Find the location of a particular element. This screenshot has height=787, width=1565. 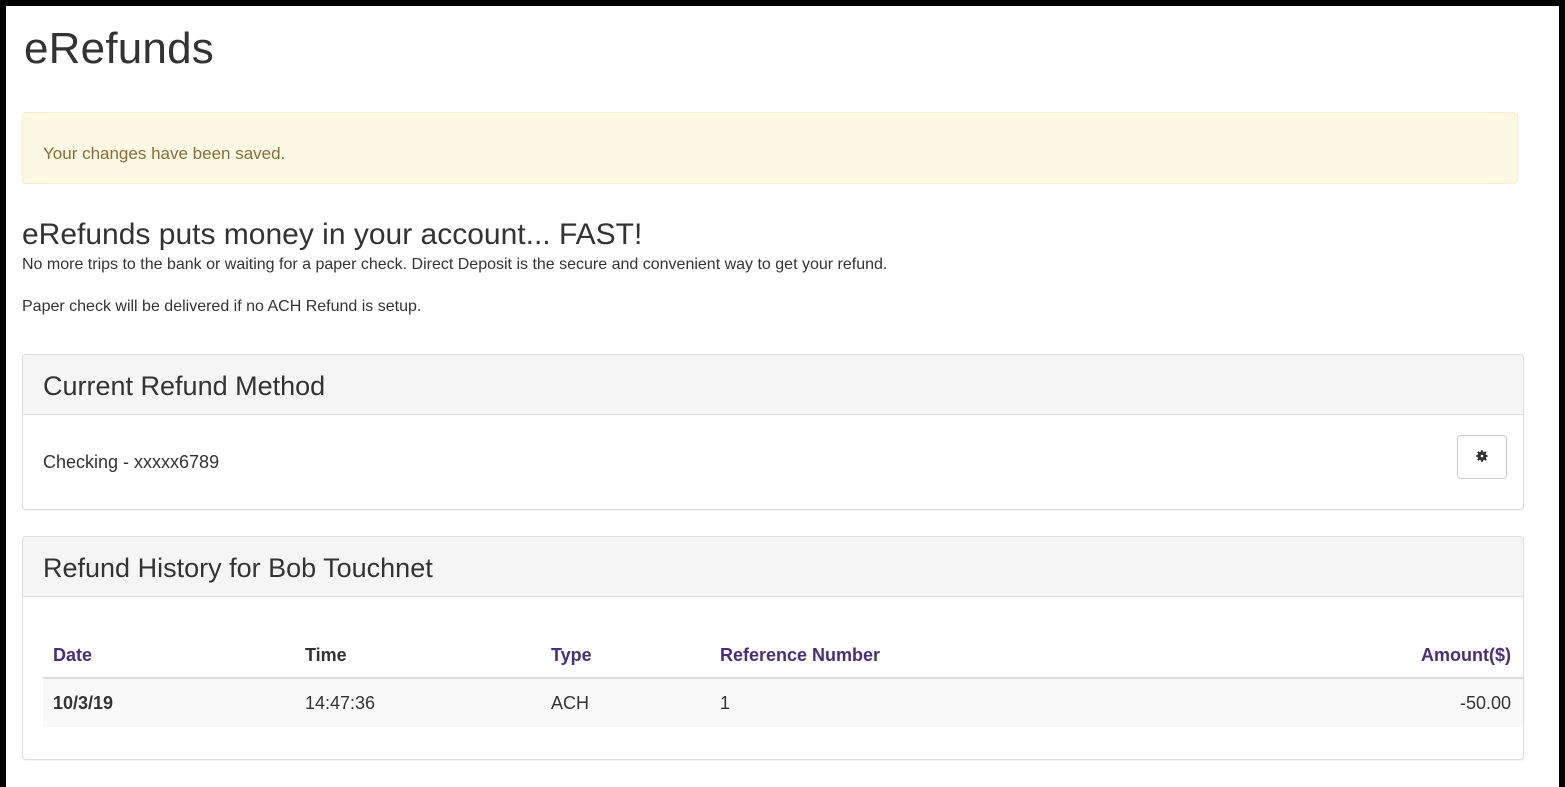

gear-icon is located at coordinates (1482, 457).